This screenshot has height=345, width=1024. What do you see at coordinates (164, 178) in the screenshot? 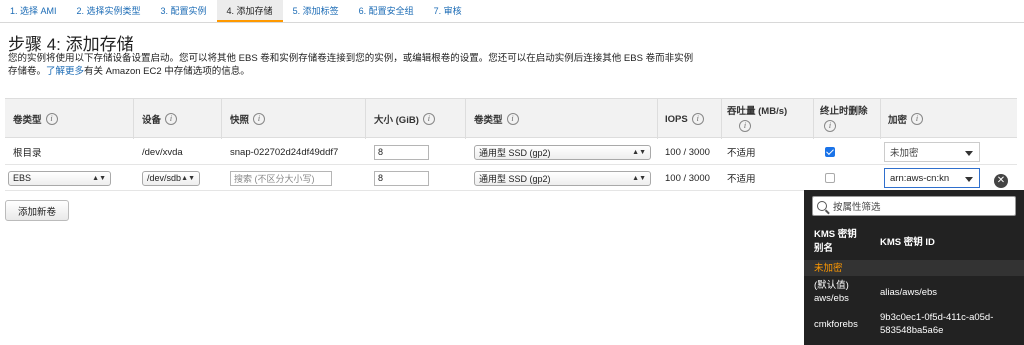
I see `select-value: /dev/sdb` at bounding box center [164, 178].